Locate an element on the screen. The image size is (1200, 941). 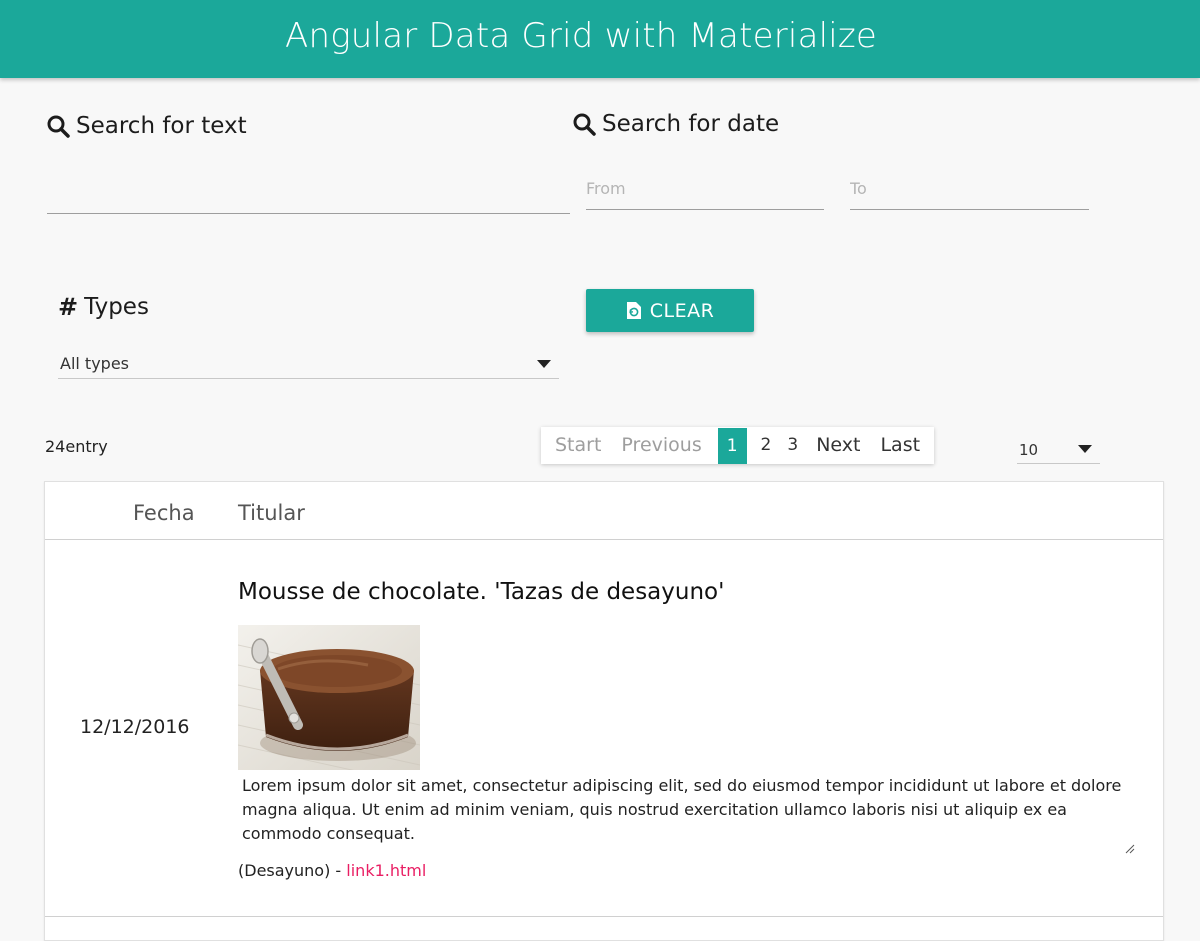
page-title: Angular Data Grid with Materialize is located at coordinates (581, 36).